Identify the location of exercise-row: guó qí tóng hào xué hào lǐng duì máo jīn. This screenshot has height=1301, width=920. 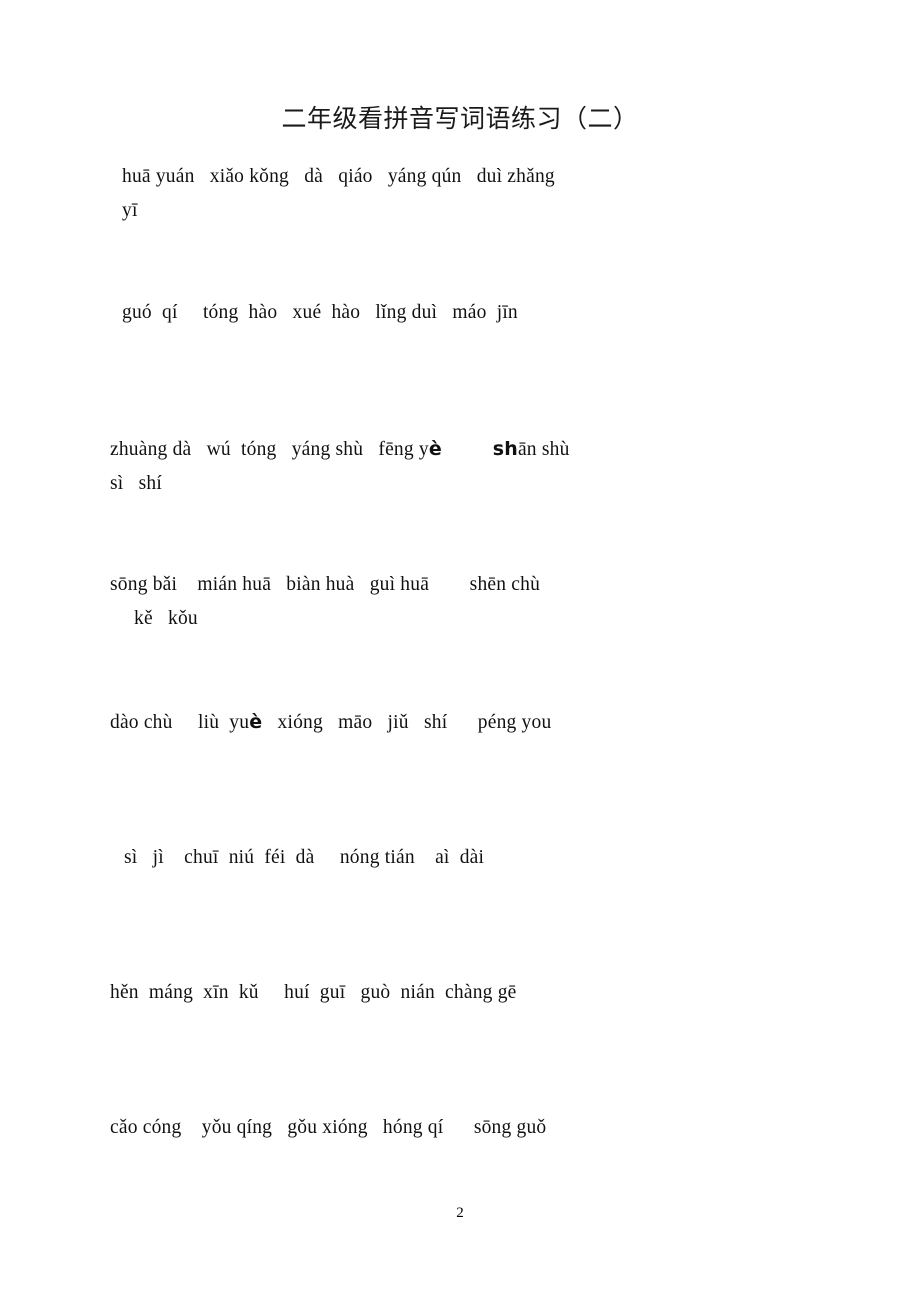
(460, 313).